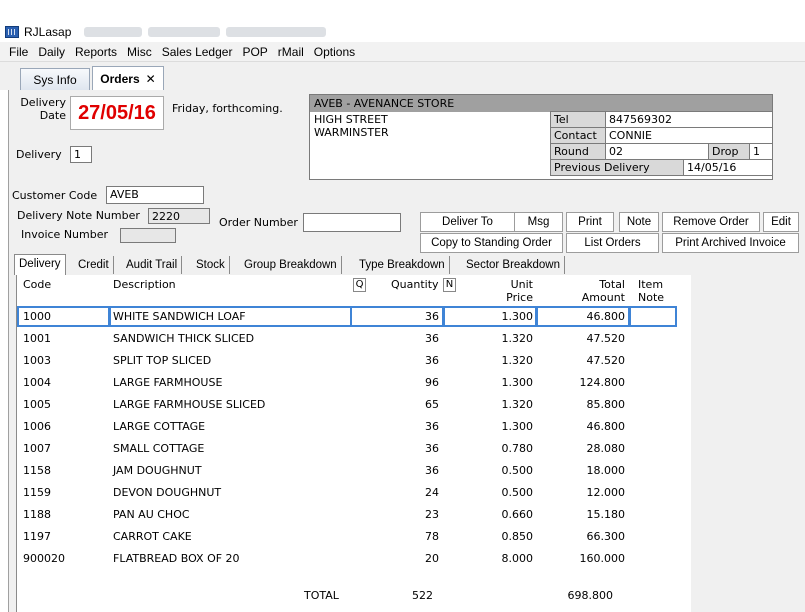 The width and height of the screenshot is (805, 612). What do you see at coordinates (591, 470) in the screenshot?
I see `cell-total-amount: 18.000` at bounding box center [591, 470].